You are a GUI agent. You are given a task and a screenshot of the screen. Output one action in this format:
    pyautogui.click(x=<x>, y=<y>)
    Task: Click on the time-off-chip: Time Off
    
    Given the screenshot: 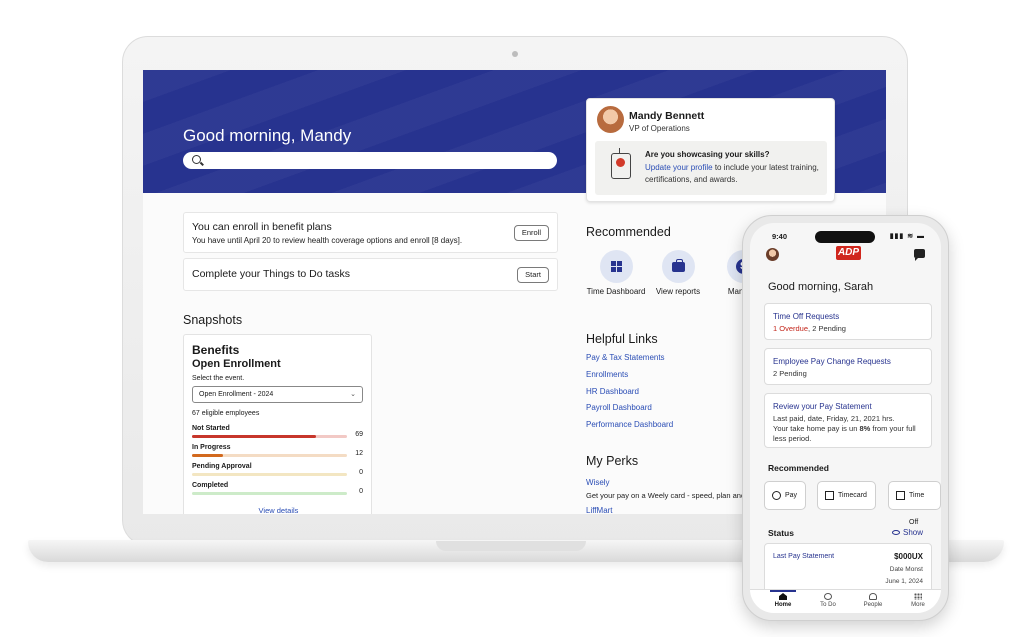 What is the action you would take?
    pyautogui.click(x=914, y=503)
    